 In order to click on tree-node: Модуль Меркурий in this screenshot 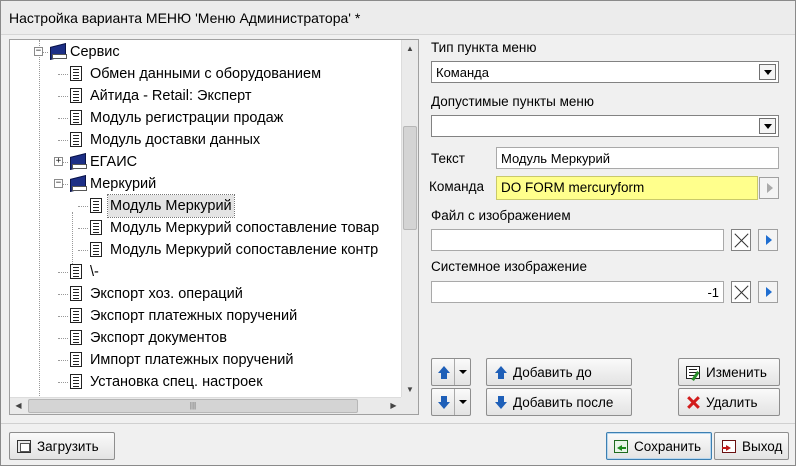, I will do `click(206, 206)`.